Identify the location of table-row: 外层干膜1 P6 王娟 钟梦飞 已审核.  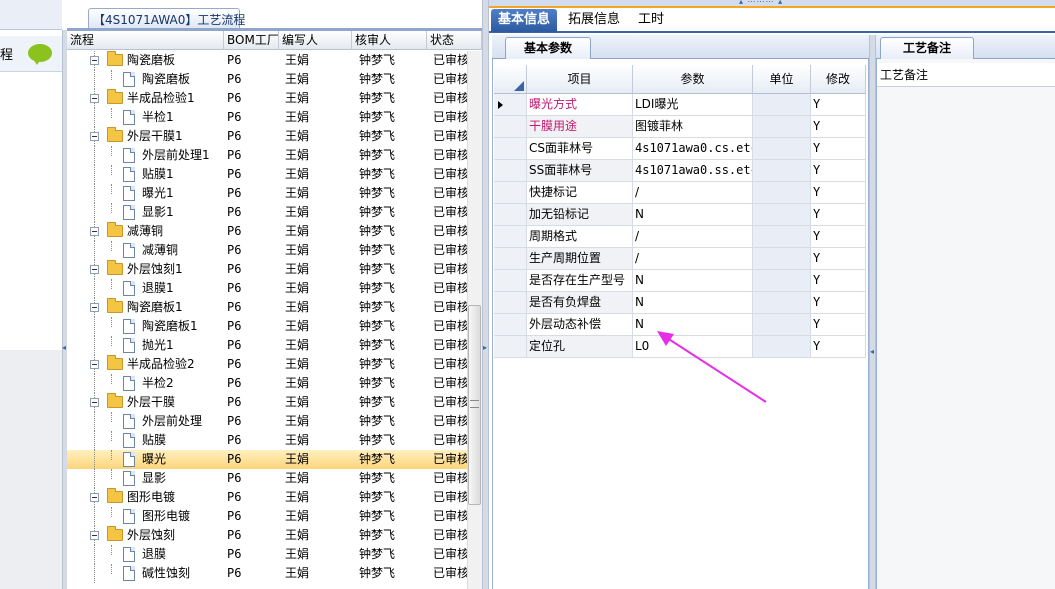
(267, 136).